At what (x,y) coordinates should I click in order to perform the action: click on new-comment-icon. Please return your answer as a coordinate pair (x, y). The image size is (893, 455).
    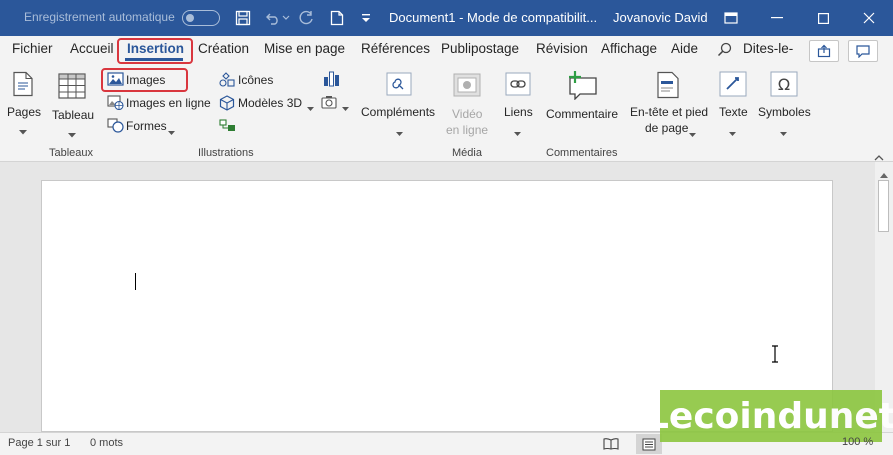
    Looking at the image, I should click on (582, 86).